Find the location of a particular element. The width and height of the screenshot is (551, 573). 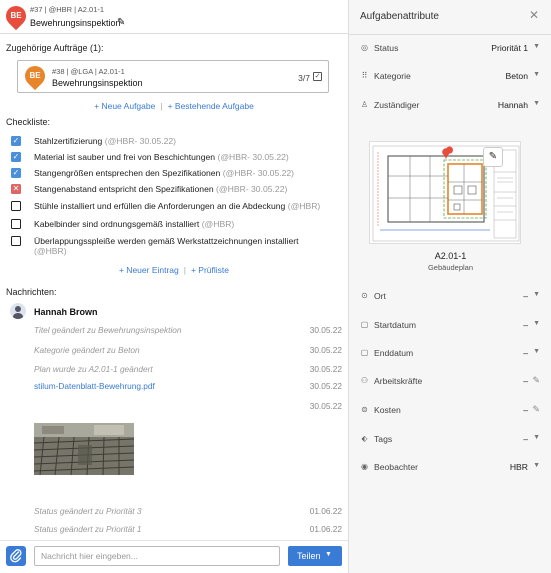

checklist-actions: + Neuer Eintrag | + Prüfliste is located at coordinates (174, 270).